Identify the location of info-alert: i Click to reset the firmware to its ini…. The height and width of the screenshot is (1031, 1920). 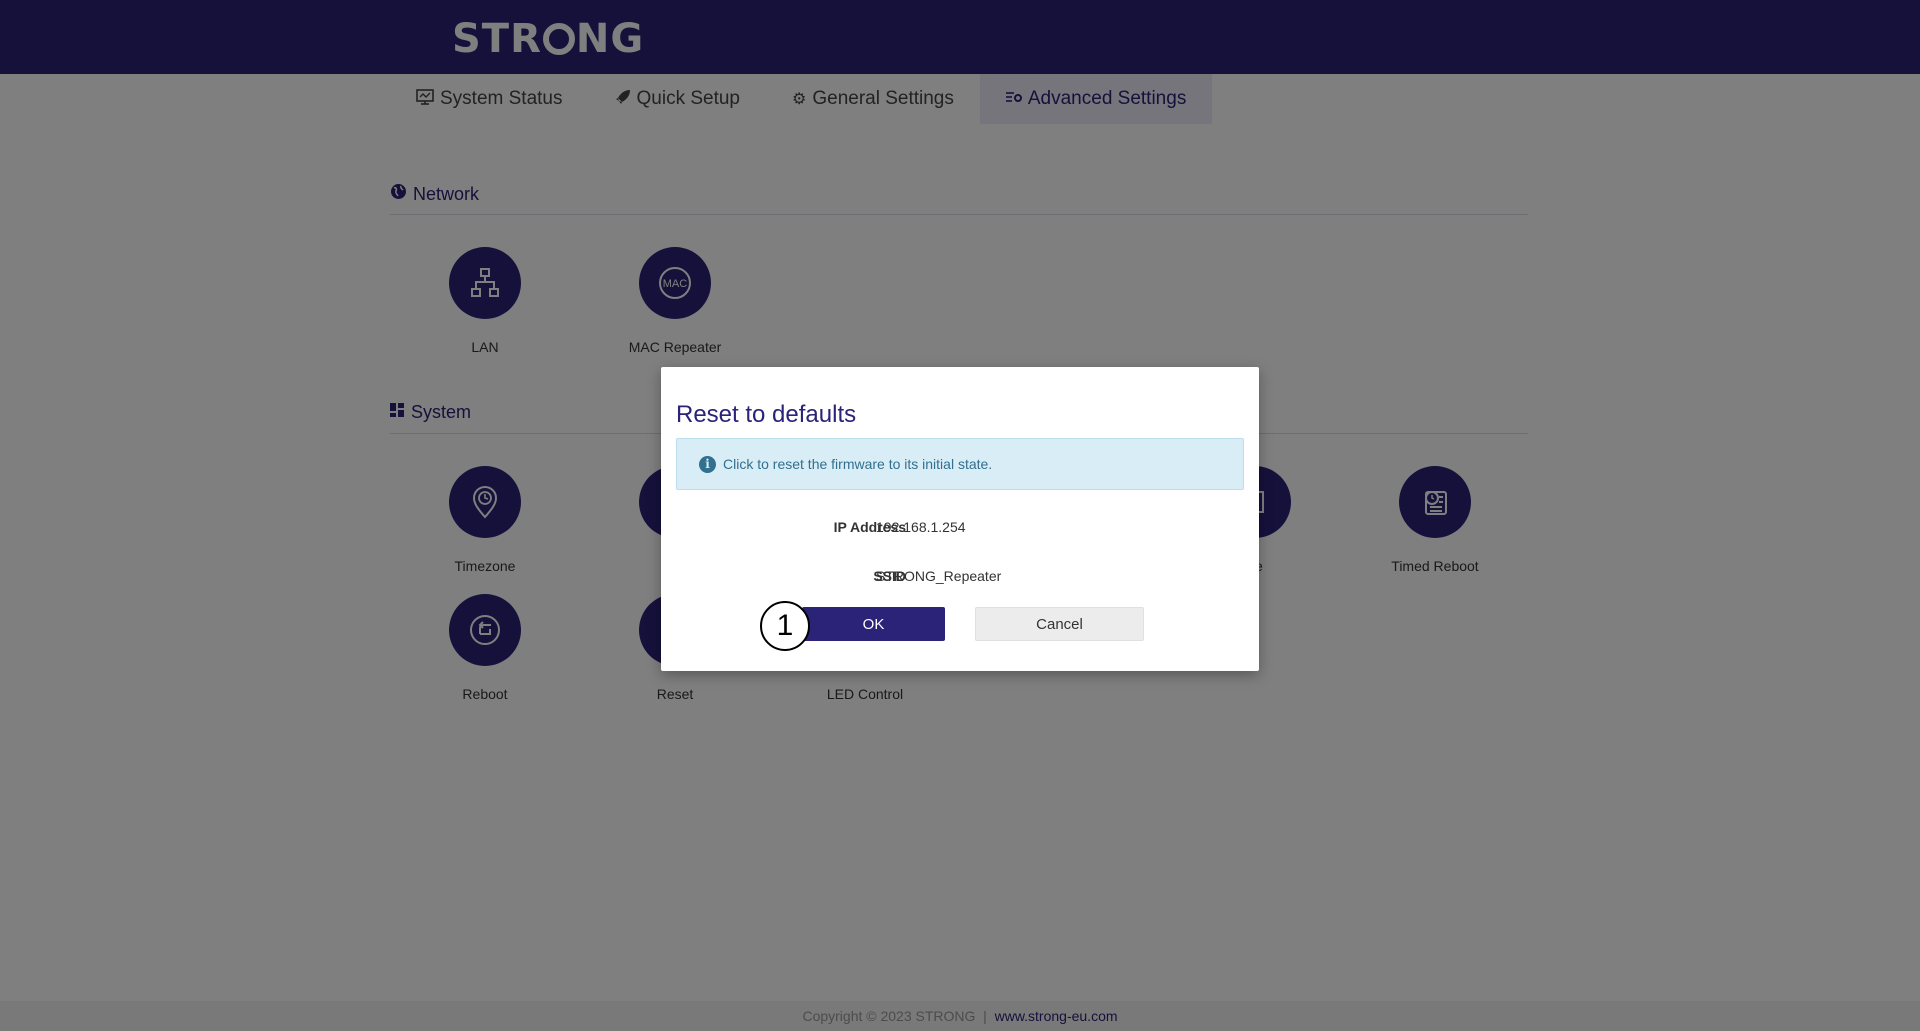
(960, 464).